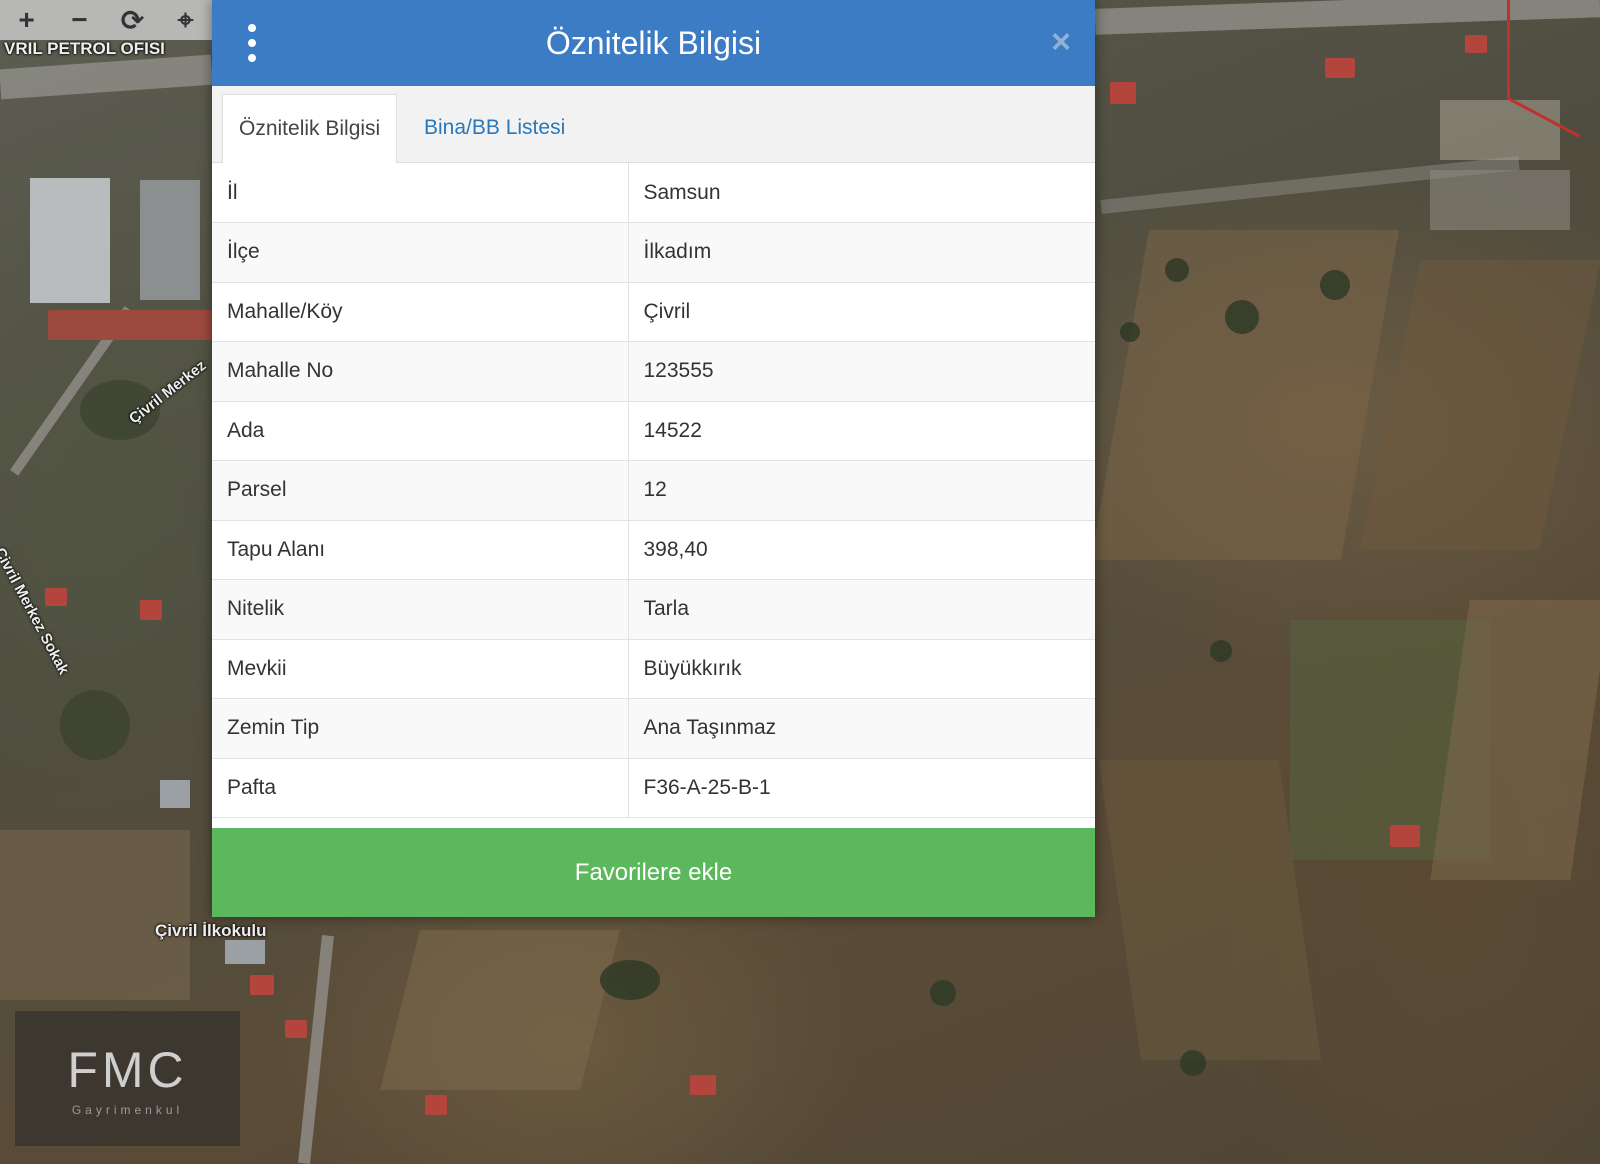  Describe the element at coordinates (84, 48) in the screenshot. I see `map-label-petrol: VRIL PETROL OFISI` at that location.